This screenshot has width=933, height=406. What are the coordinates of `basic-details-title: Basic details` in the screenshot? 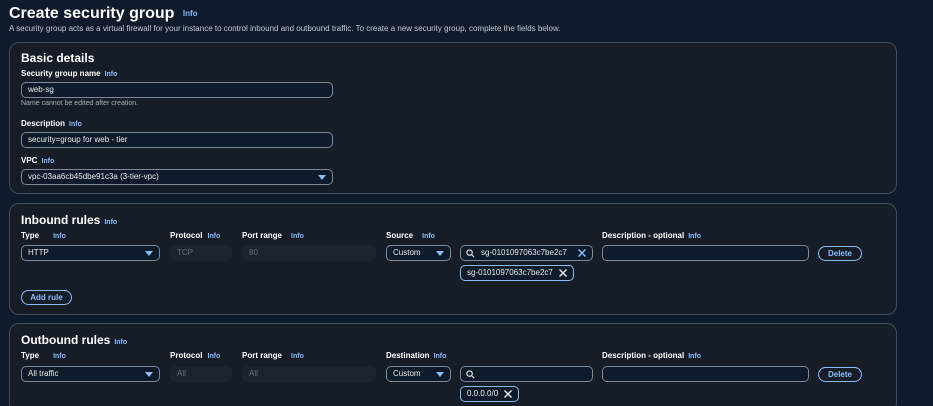 It's located at (57, 58).